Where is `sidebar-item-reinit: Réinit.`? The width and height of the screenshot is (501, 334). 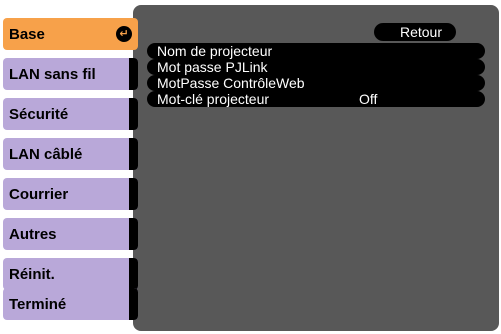 sidebar-item-reinit: Réinit. is located at coordinates (70, 274).